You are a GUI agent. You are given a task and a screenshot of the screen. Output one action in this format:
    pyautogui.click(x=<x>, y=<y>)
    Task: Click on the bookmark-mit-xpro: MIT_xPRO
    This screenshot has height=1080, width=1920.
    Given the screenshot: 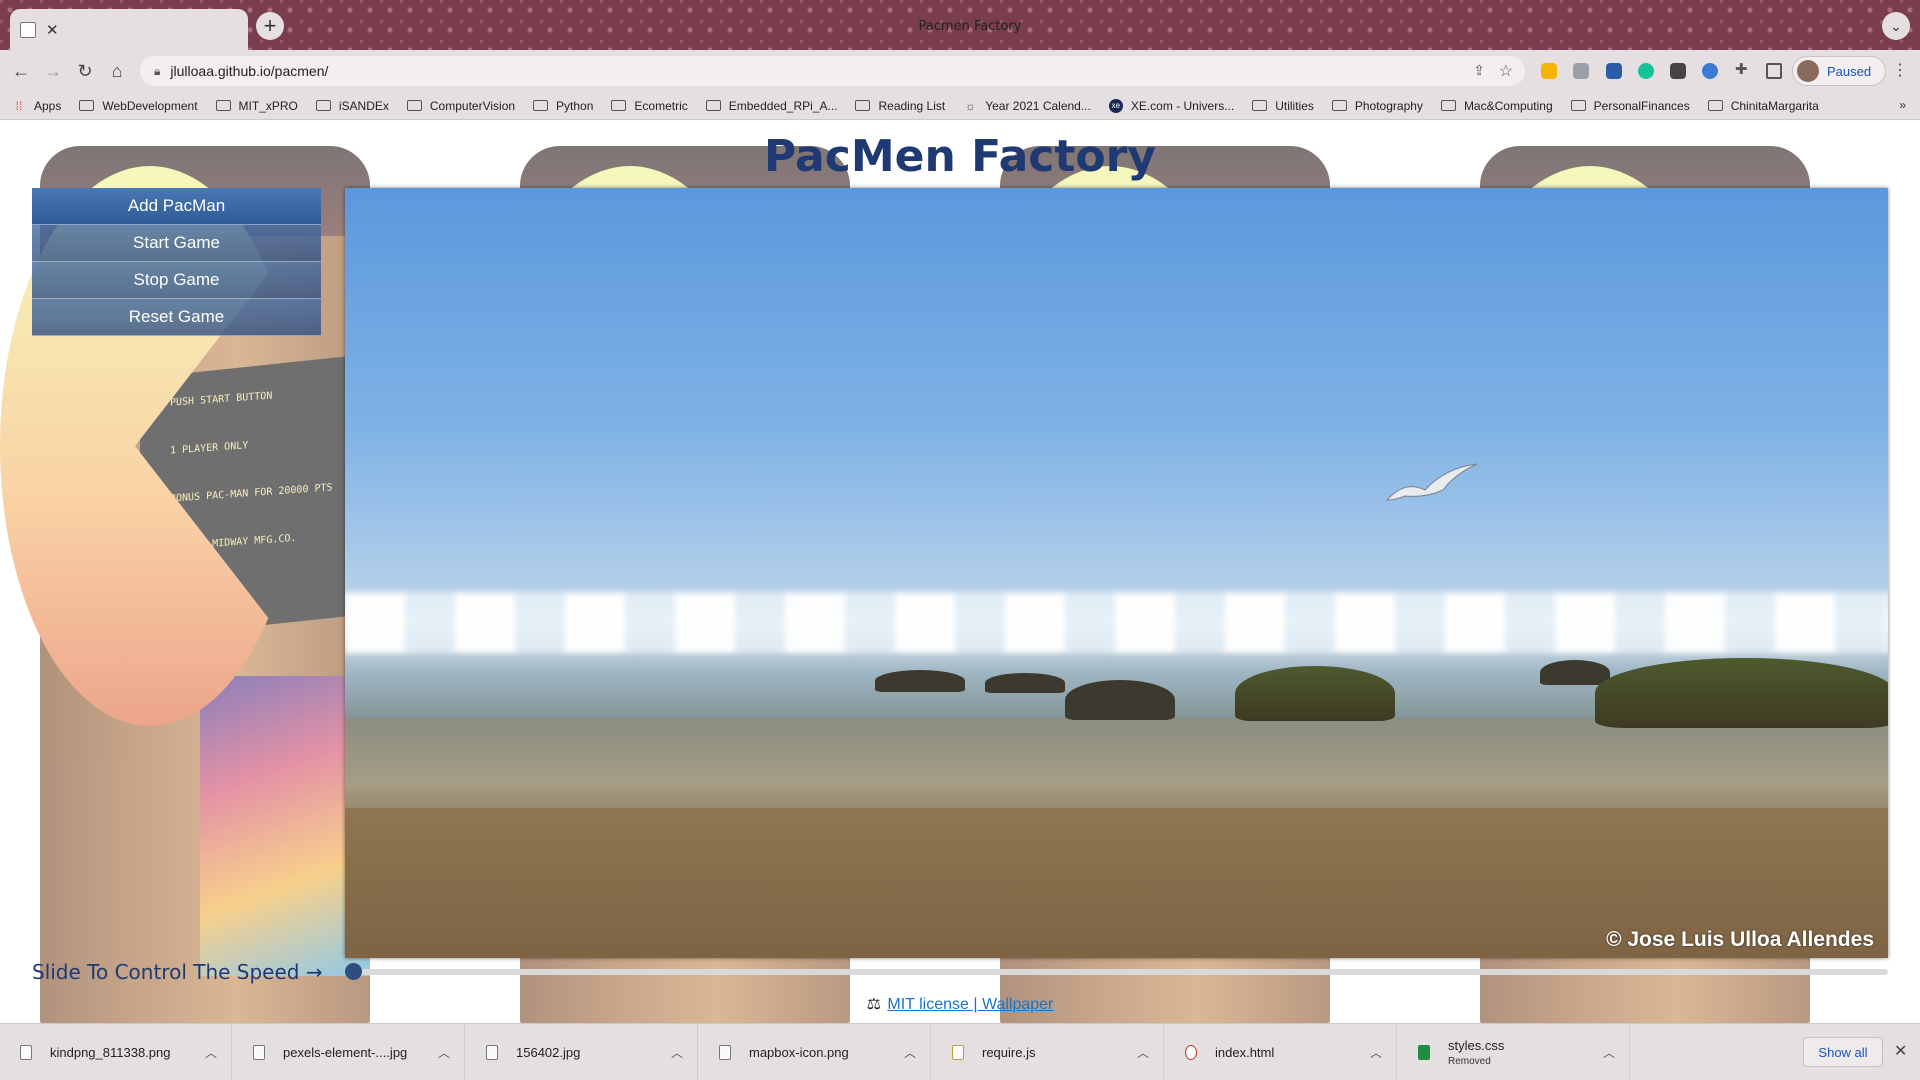 What is the action you would take?
    pyautogui.click(x=256, y=105)
    